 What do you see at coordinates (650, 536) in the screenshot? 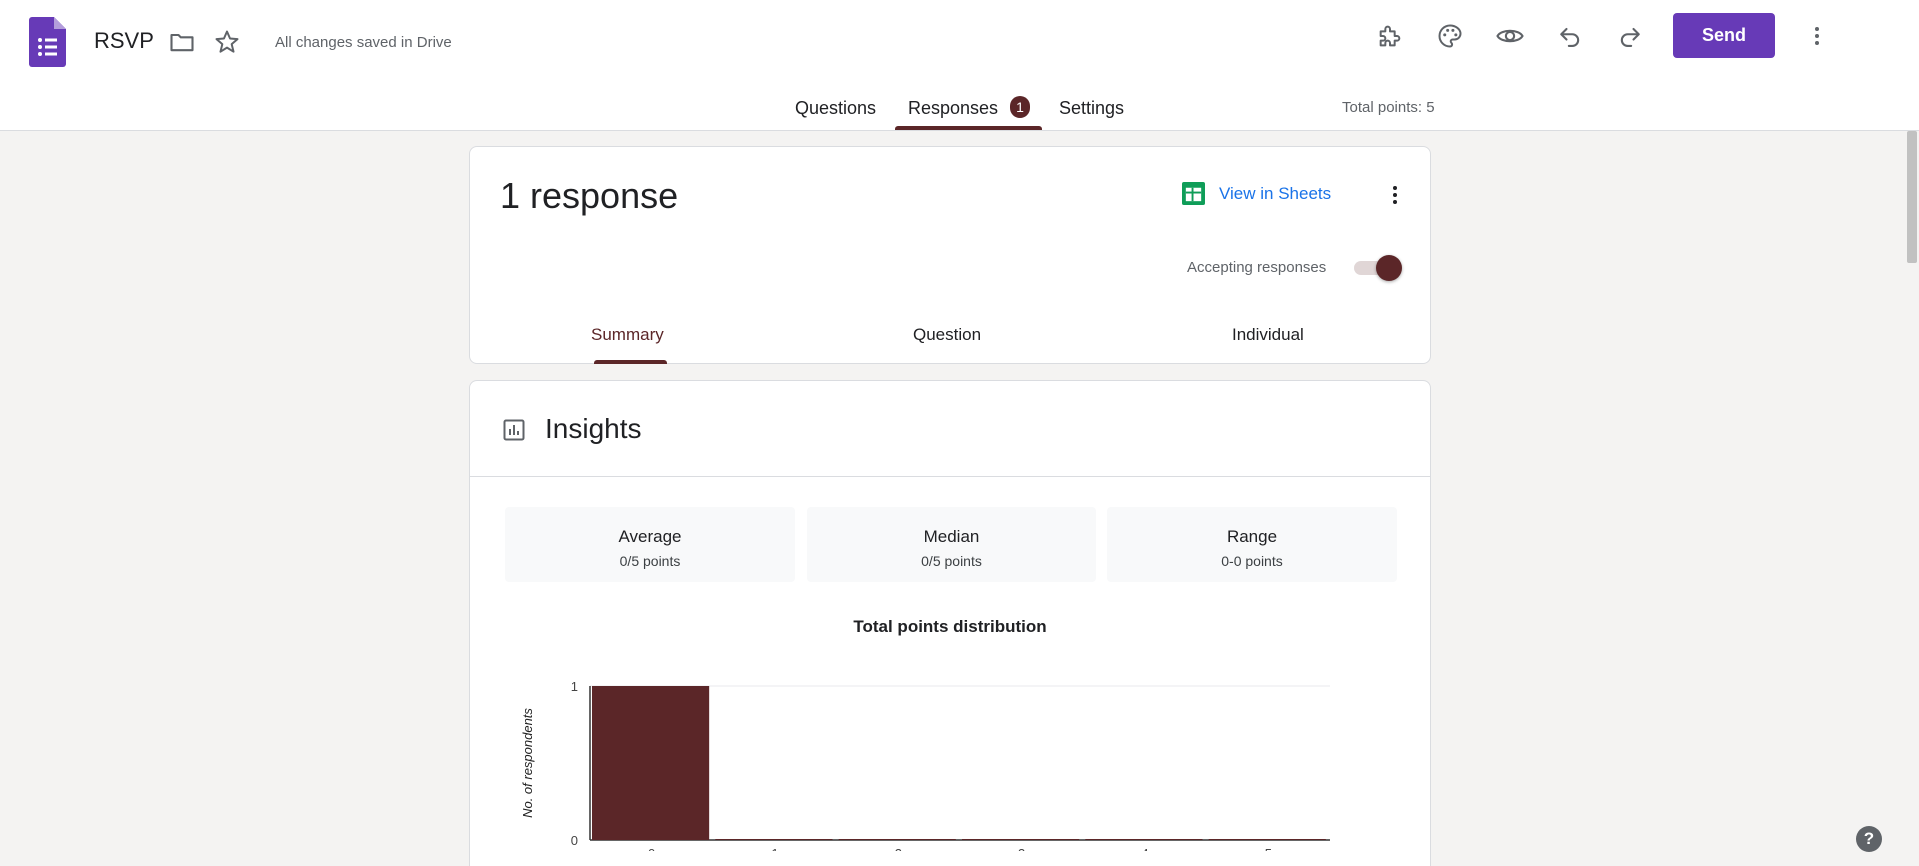
I see `stat-average-label: Average` at bounding box center [650, 536].